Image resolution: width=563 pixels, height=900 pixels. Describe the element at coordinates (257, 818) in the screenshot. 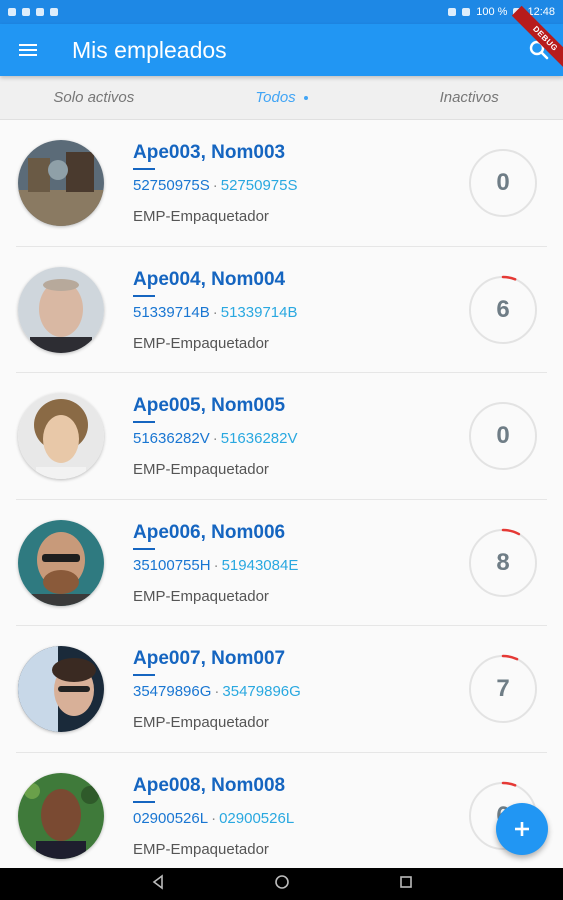

I see `employee-id-secondary: 02900526L` at that location.